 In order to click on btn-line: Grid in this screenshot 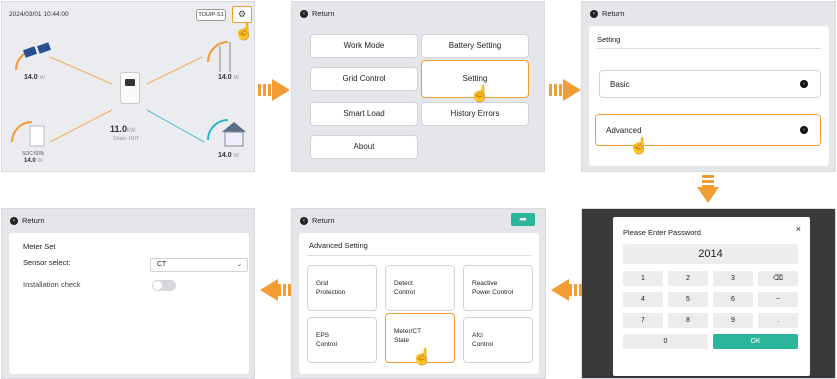, I will do `click(322, 283)`.